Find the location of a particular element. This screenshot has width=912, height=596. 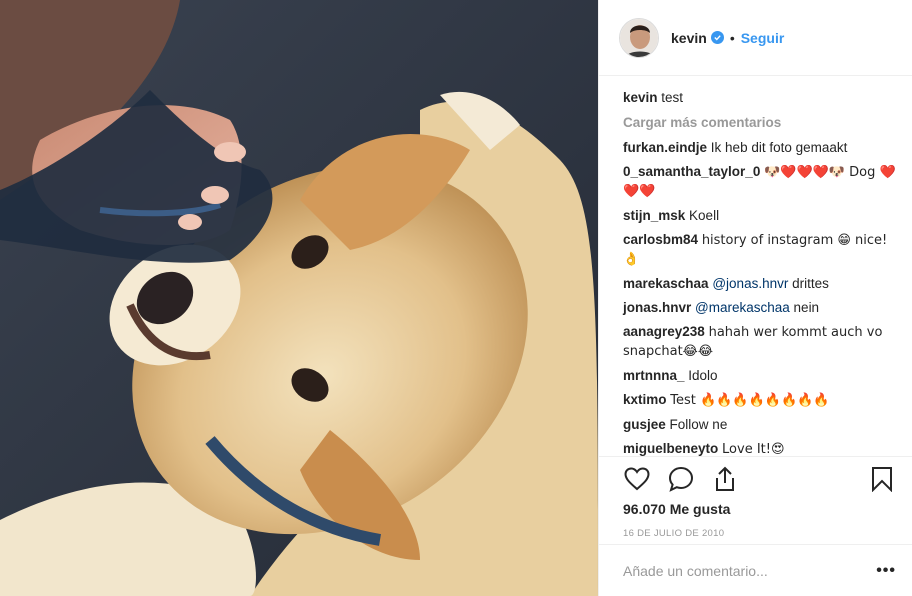

caption-text: test is located at coordinates (672, 97).